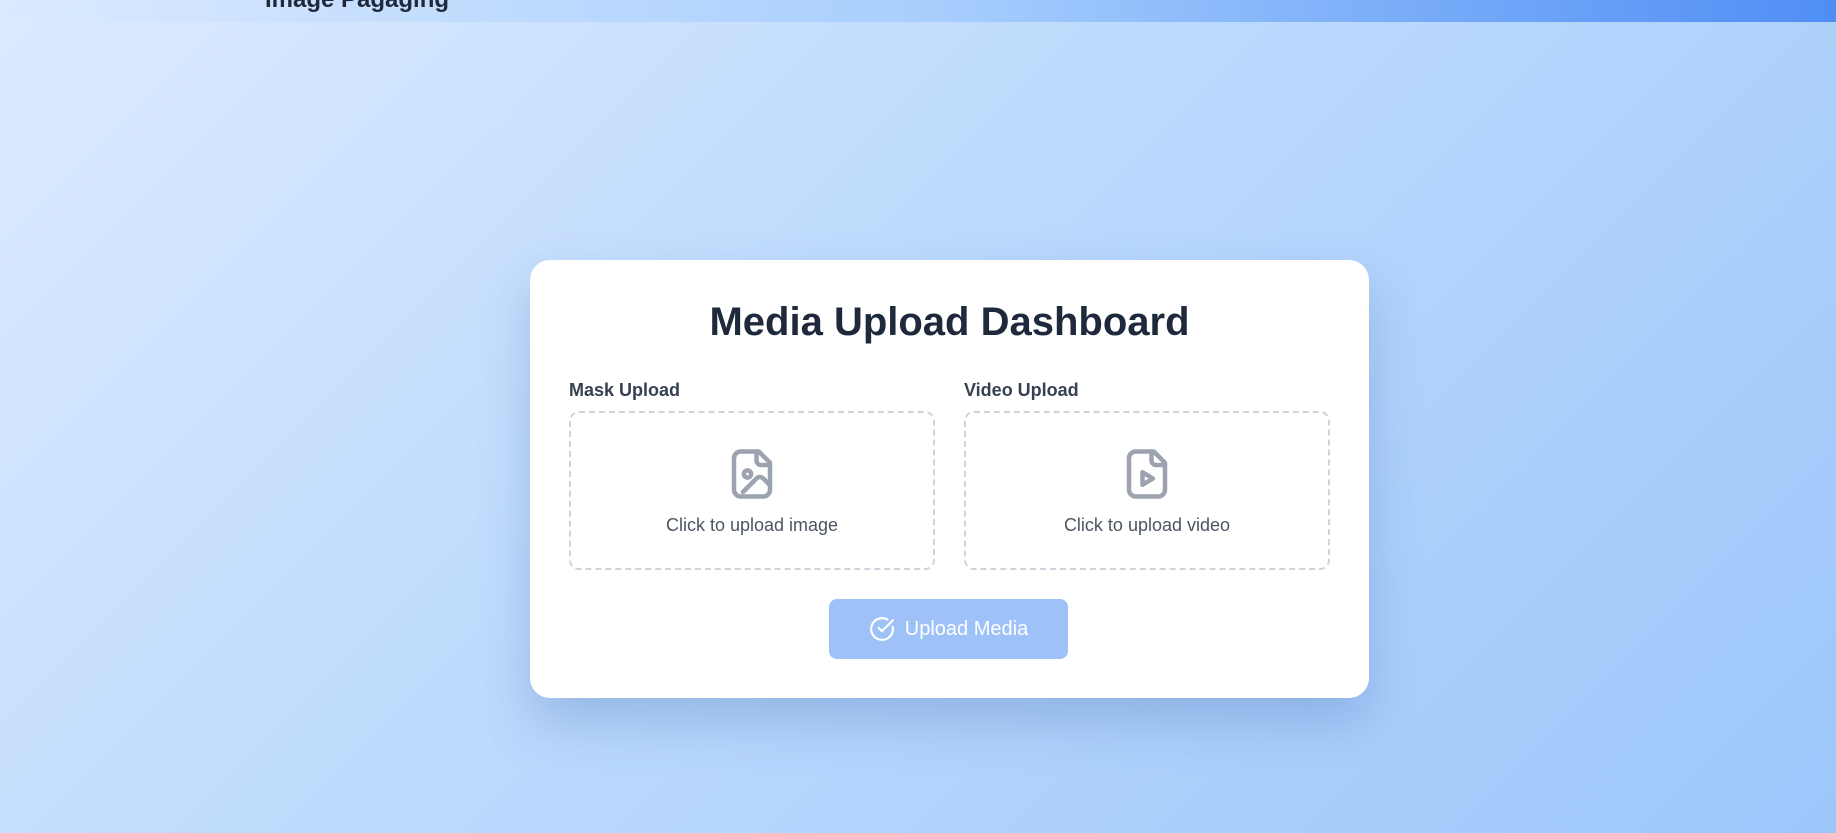 The height and width of the screenshot is (833, 1836). I want to click on video-upload-dropzone: Click to upload video, so click(1147, 490).